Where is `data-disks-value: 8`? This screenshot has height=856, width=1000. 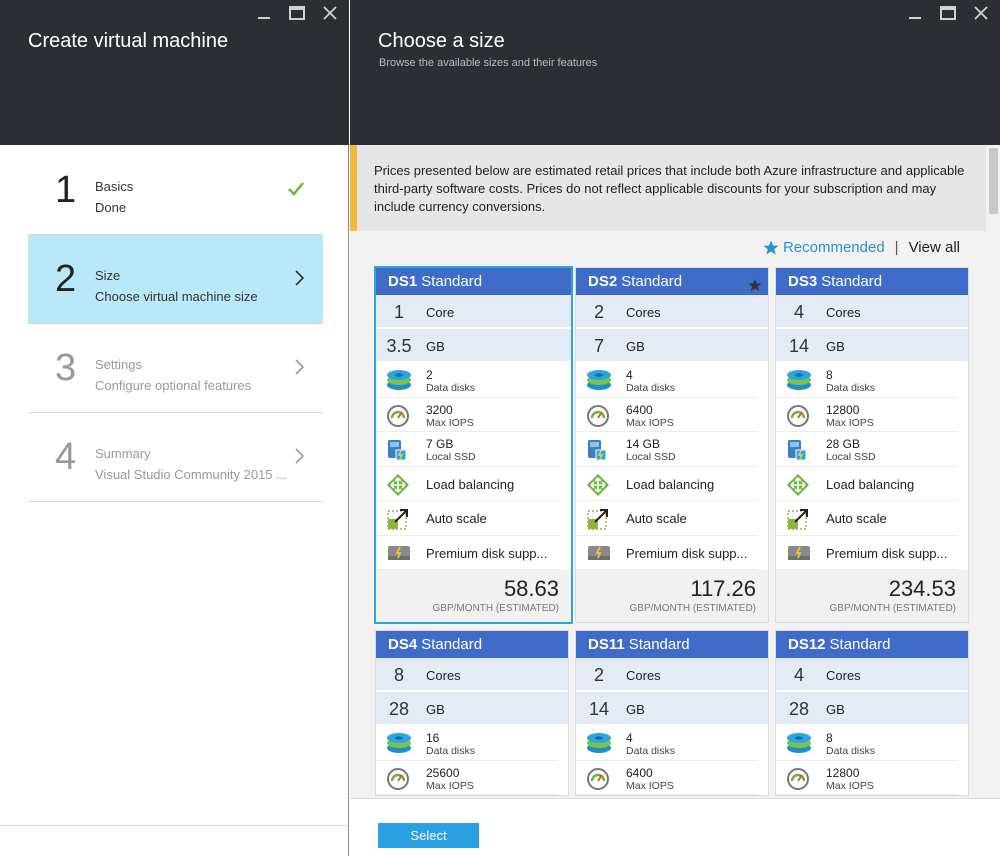
data-disks-value: 8 is located at coordinates (829, 738).